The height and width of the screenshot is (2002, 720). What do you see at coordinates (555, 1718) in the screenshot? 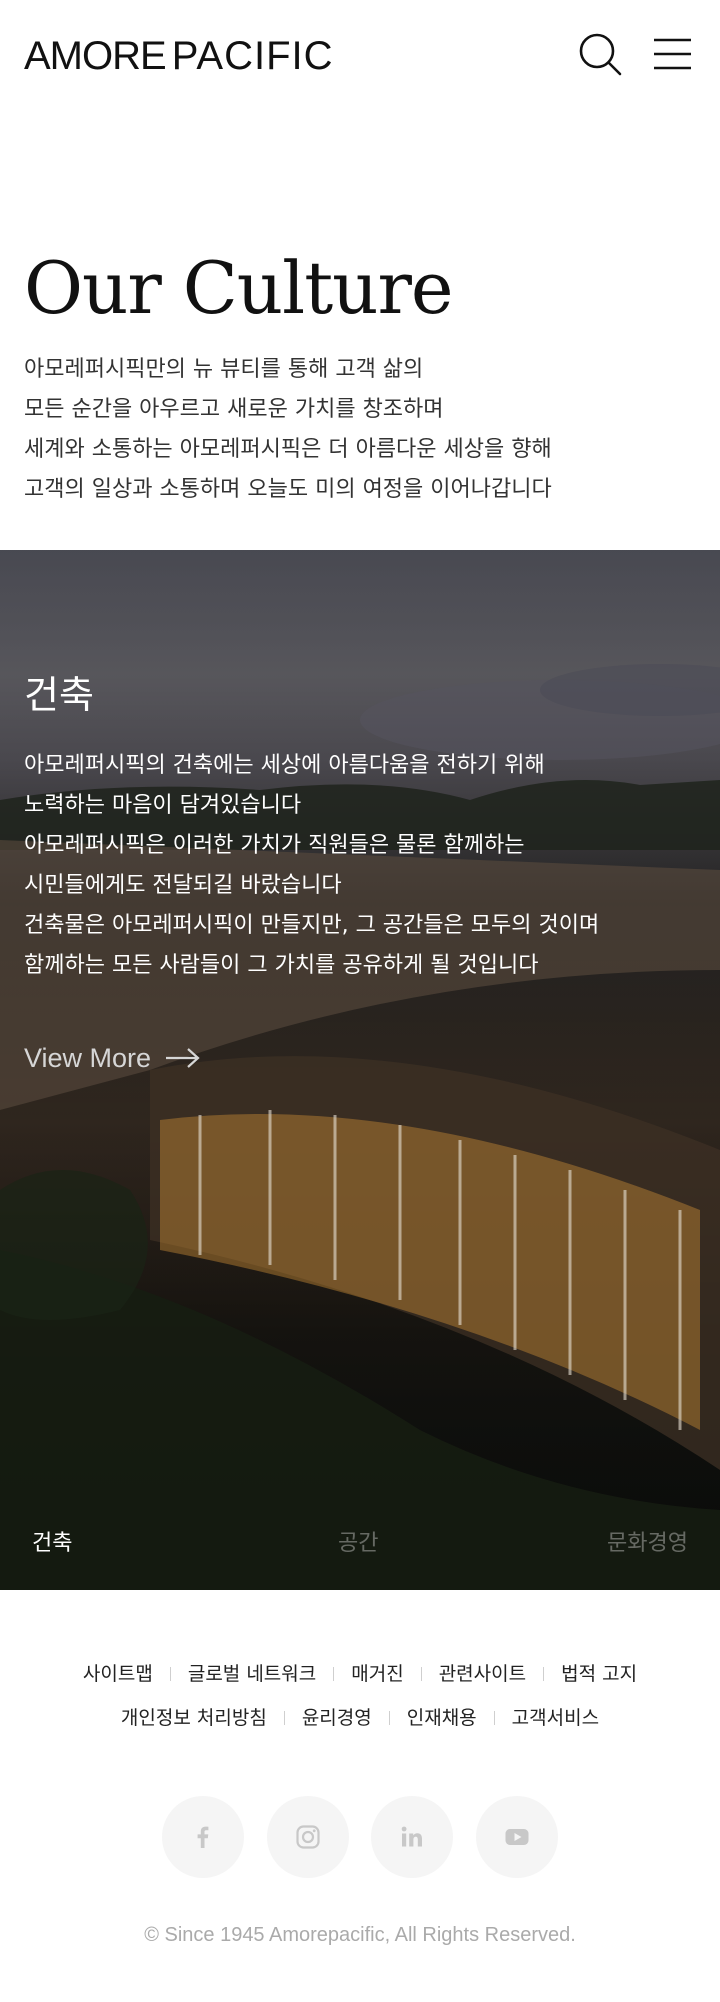
I see `footer-link-customer-service: 고객서비스` at bounding box center [555, 1718].